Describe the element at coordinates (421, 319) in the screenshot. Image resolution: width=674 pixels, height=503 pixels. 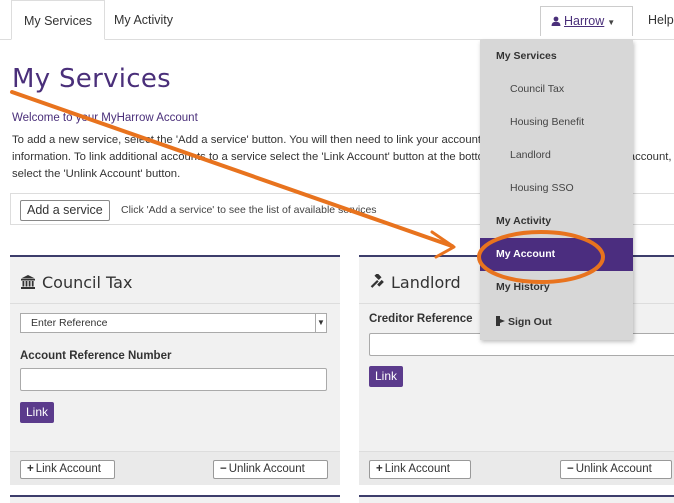
I see `creditor-reference-label: Creditor Reference` at that location.